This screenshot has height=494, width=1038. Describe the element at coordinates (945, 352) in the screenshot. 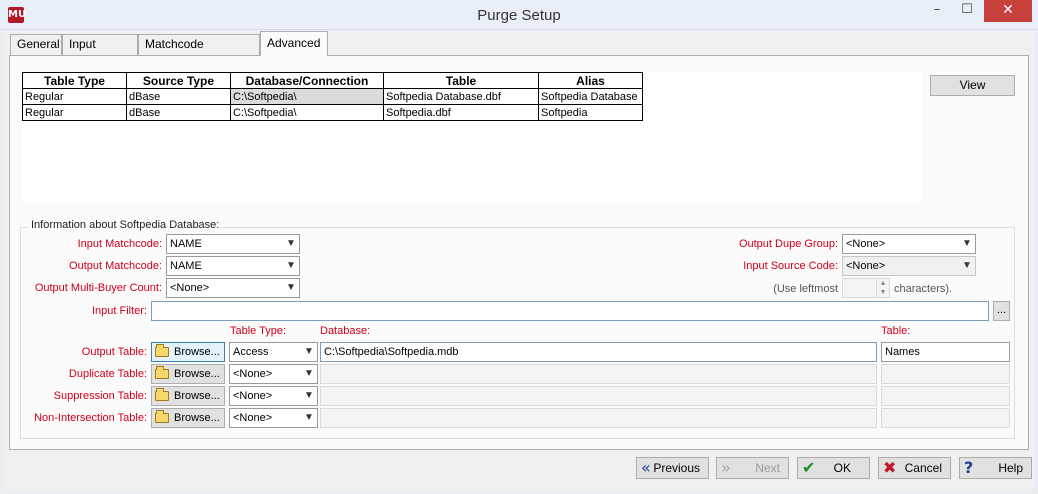

I see `output-table-name-field: Names` at that location.